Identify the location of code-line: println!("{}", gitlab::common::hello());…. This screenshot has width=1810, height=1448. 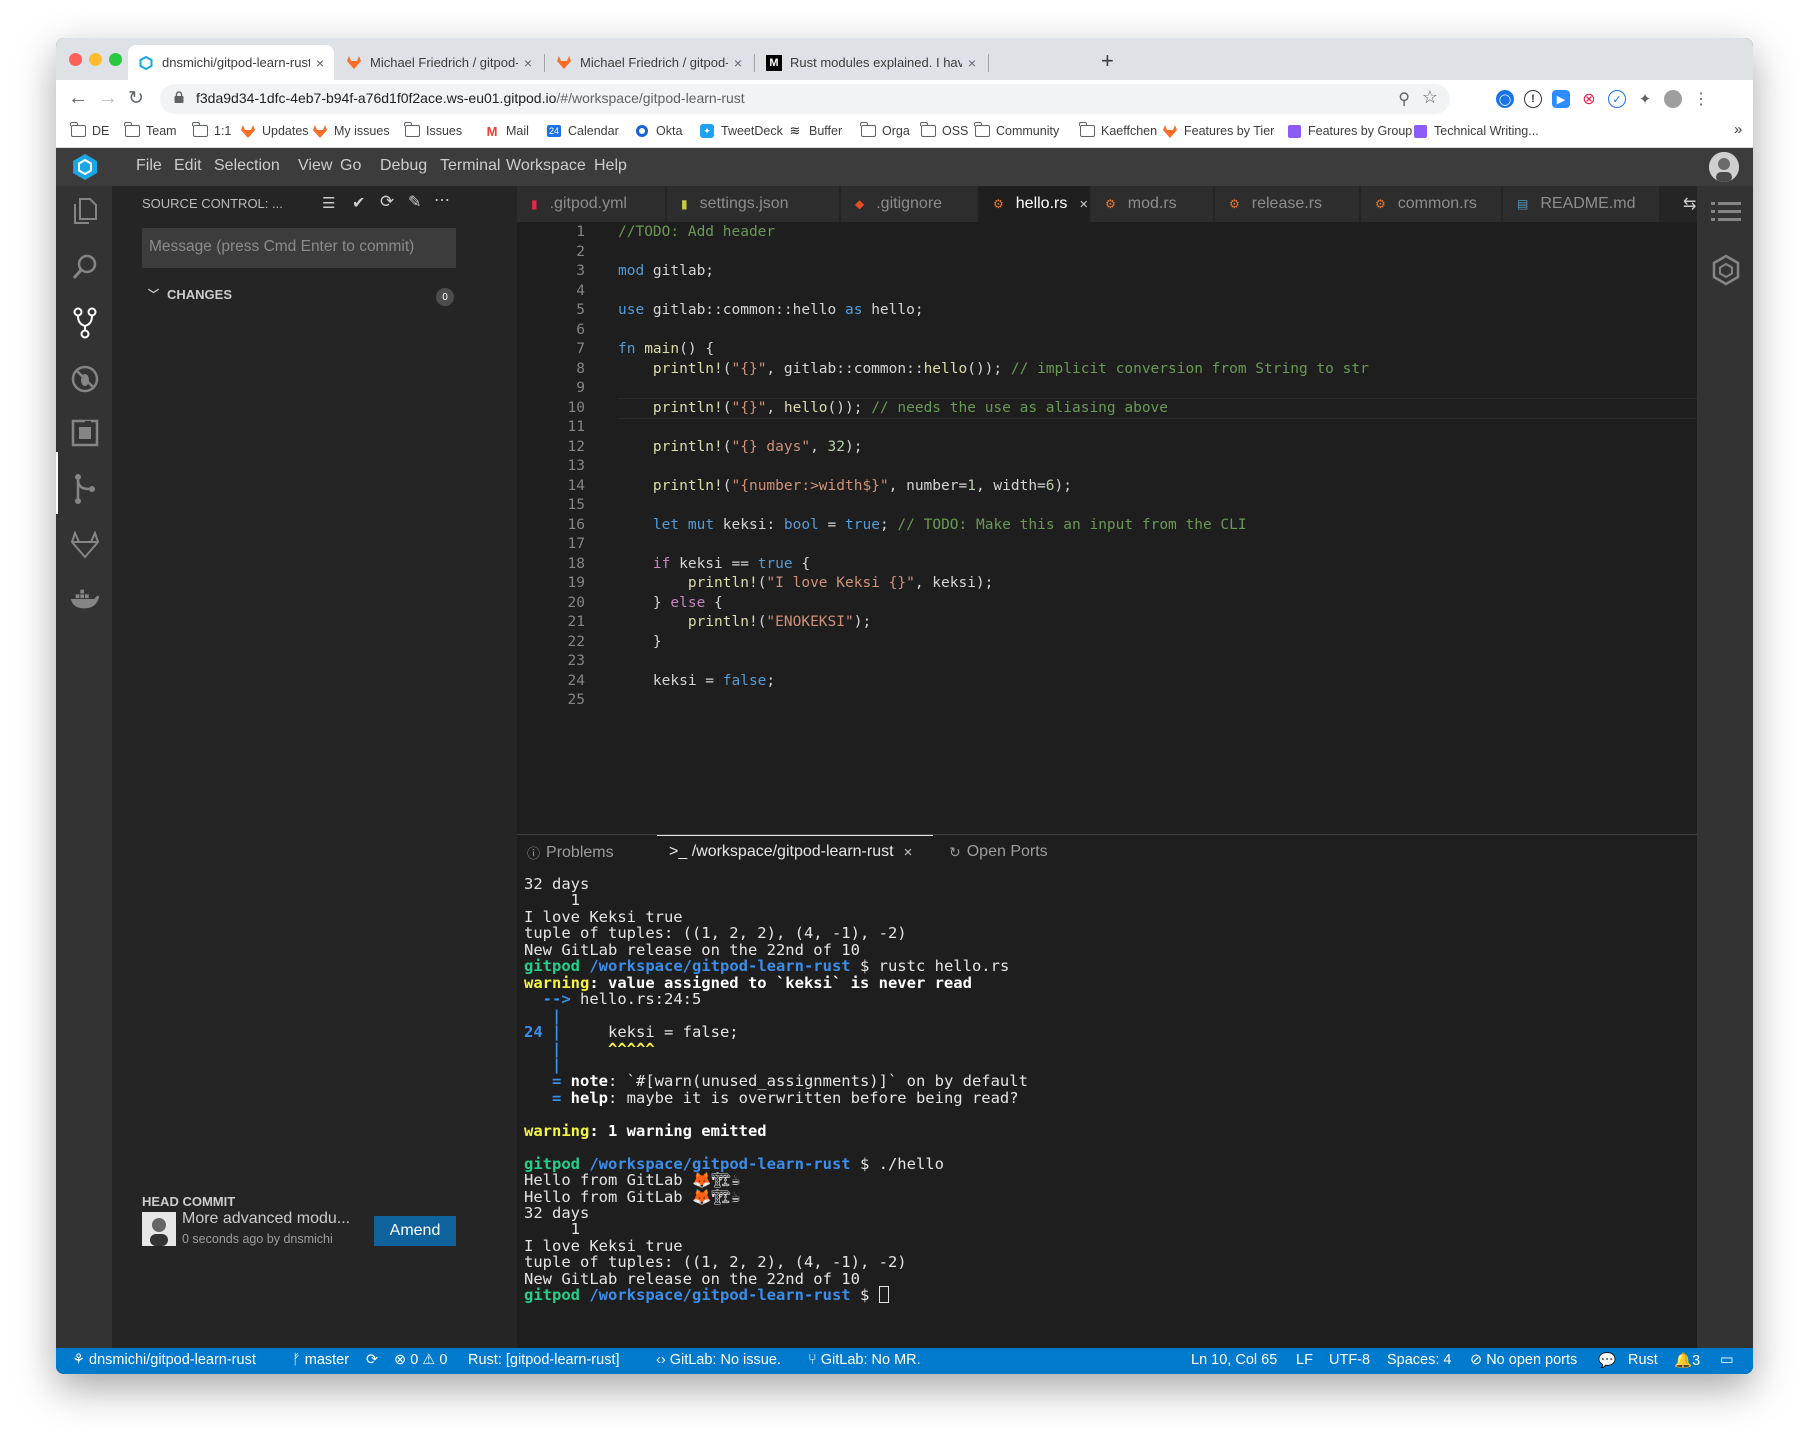
(993, 369).